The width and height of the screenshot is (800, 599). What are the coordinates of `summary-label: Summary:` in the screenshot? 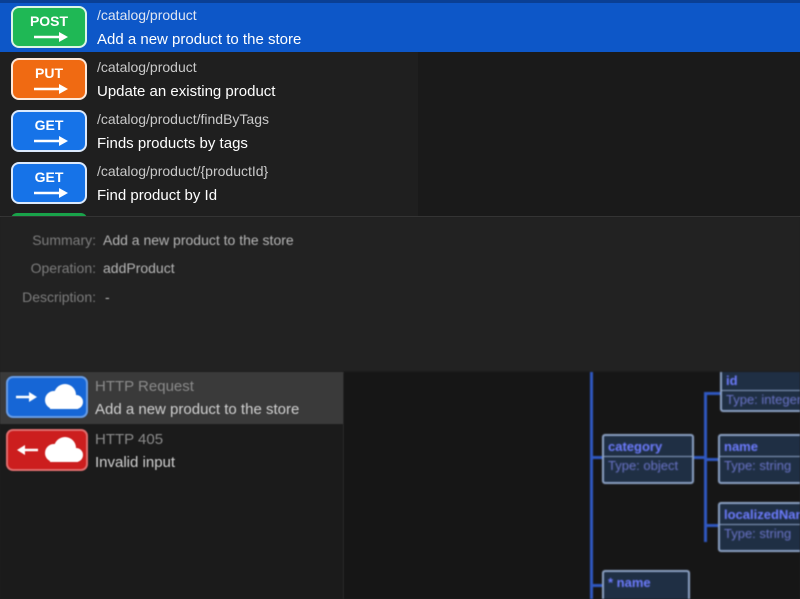 It's located at (64, 240).